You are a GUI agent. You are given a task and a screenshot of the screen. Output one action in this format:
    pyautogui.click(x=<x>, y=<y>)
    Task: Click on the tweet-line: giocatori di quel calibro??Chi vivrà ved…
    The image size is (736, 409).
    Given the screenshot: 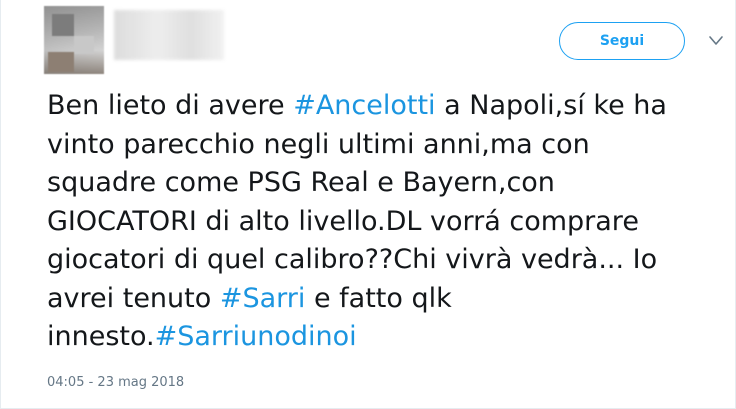 What is the action you would take?
    pyautogui.click(x=352, y=259)
    